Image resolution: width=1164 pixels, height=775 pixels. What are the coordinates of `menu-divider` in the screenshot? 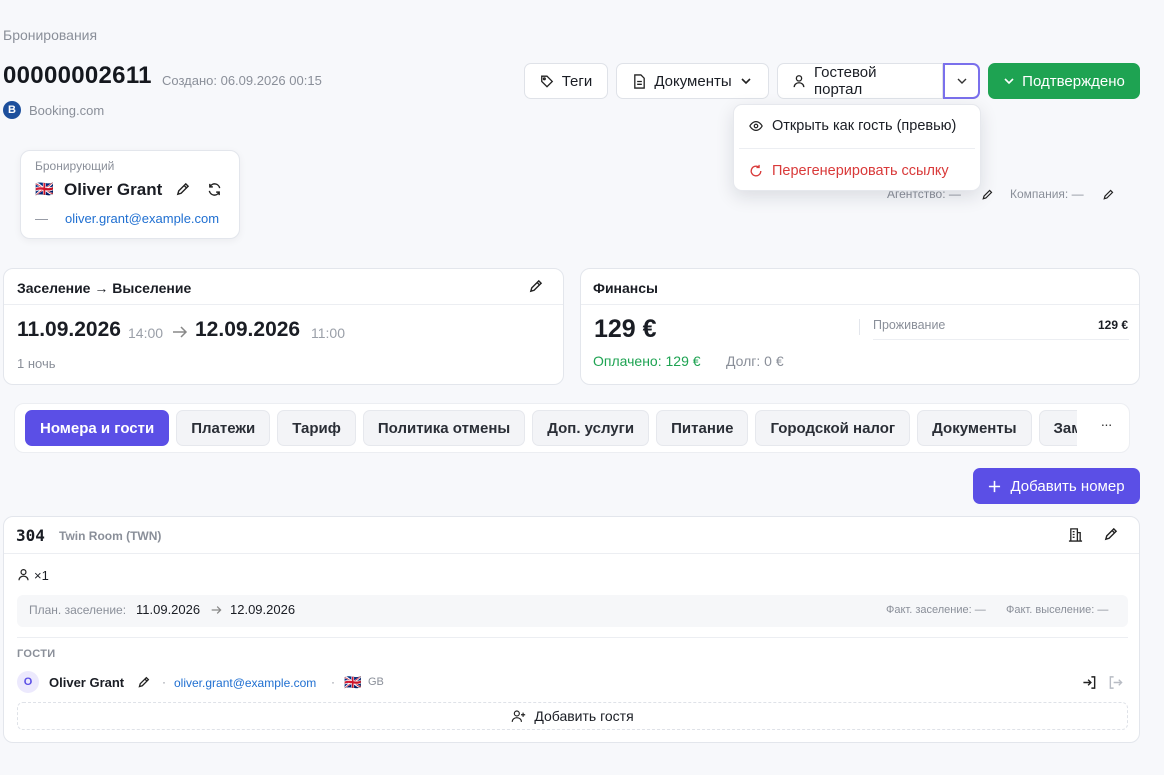 It's located at (857, 148).